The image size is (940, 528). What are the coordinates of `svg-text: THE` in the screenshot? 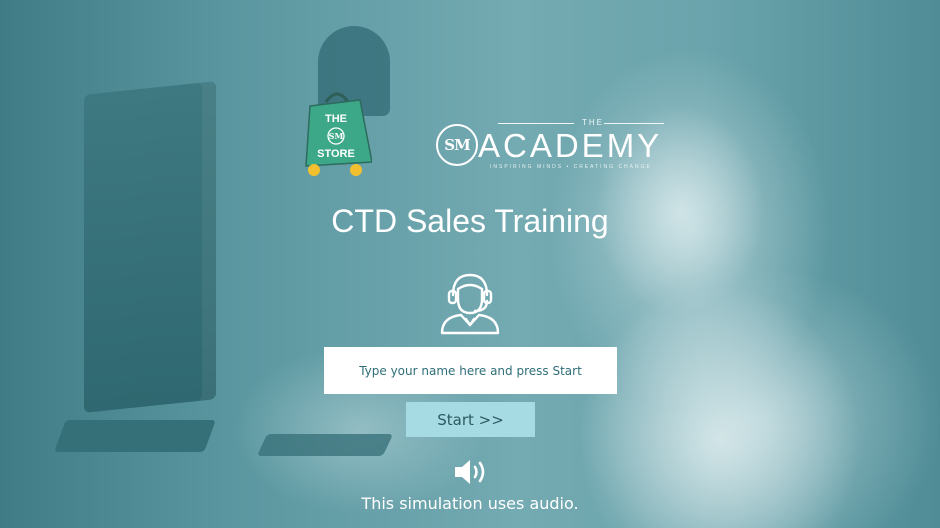 It's located at (336, 119).